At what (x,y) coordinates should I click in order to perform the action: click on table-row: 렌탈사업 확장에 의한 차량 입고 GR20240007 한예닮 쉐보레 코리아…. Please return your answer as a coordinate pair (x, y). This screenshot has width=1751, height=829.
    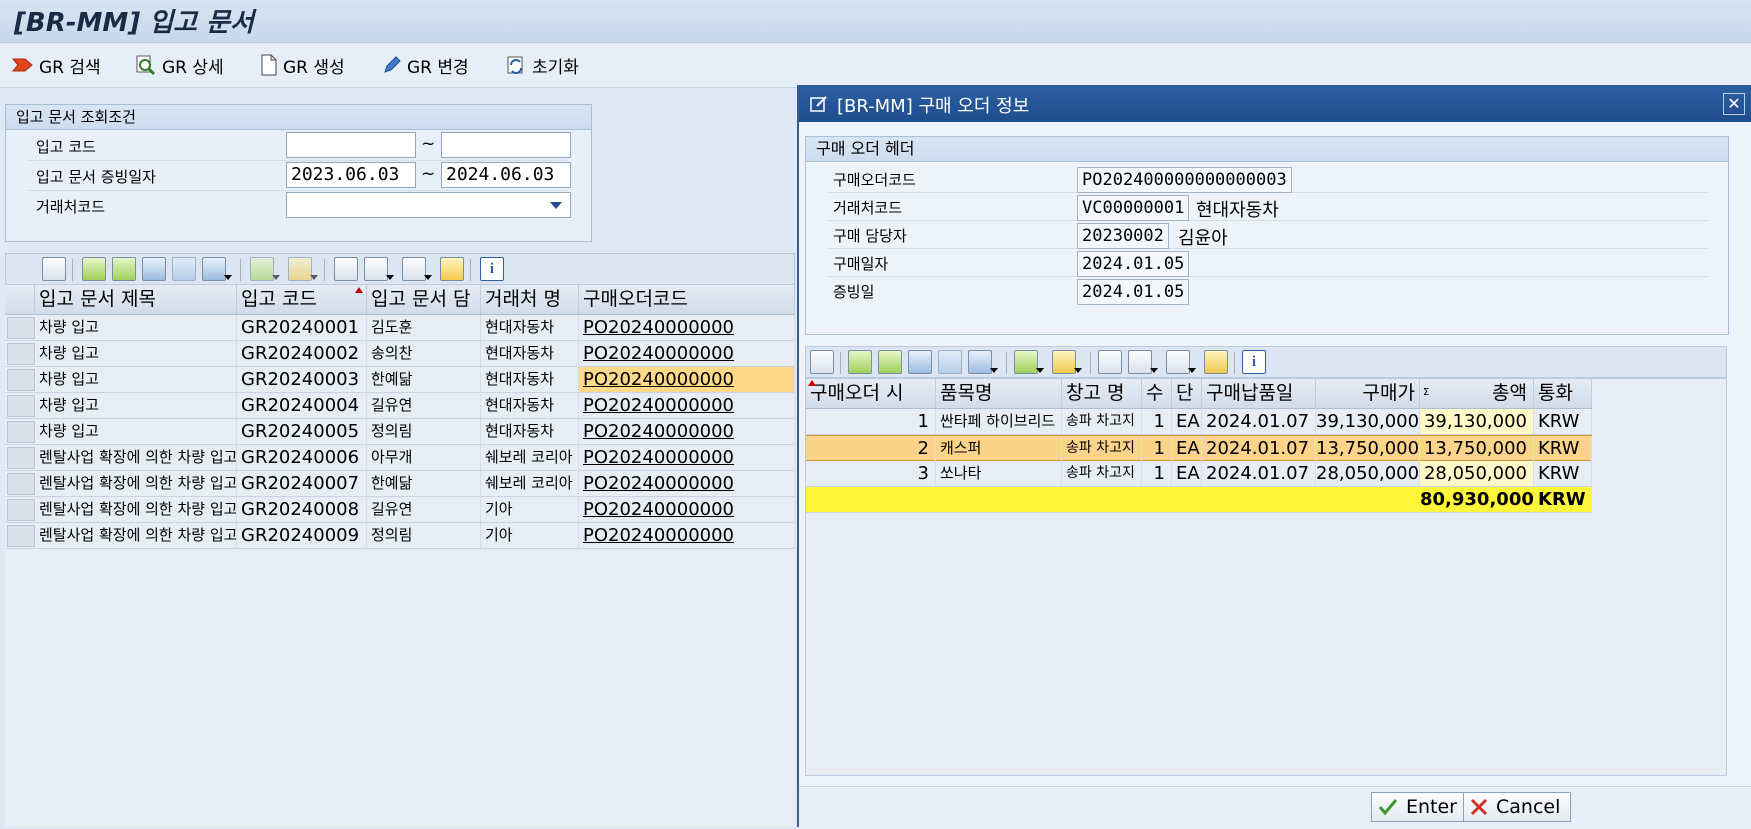
    Looking at the image, I should click on (400, 484).